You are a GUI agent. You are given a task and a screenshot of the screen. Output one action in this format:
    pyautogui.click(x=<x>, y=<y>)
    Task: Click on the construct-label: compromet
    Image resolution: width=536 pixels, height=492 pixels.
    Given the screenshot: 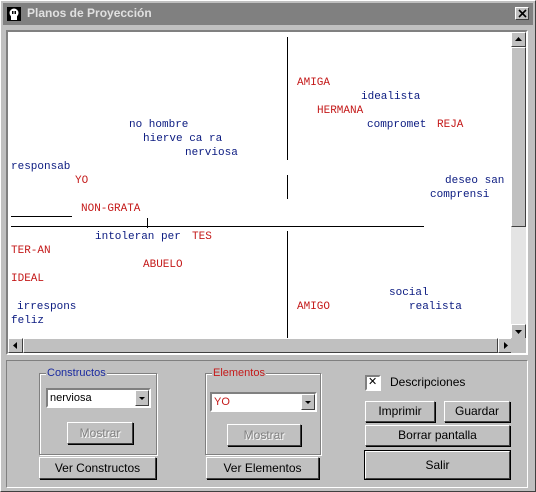 What is the action you would take?
    pyautogui.click(x=397, y=125)
    